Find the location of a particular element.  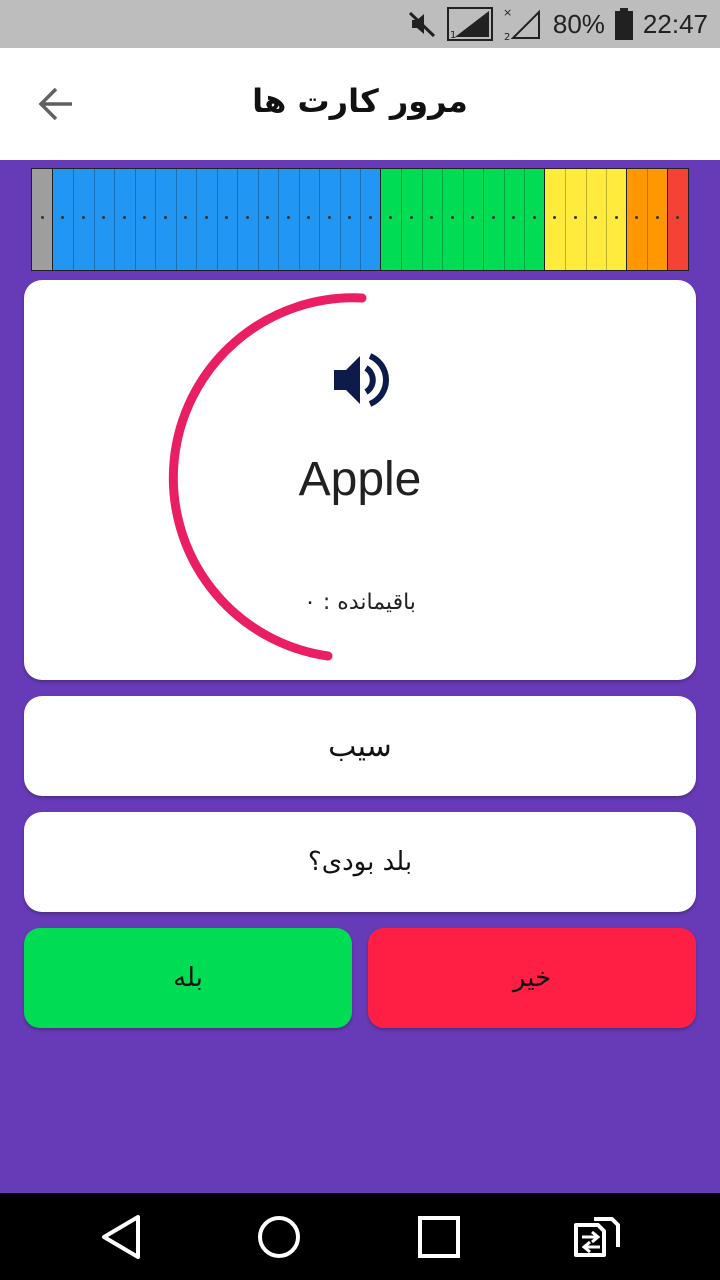

remaining-count: باقیمانده : ۰ is located at coordinates (360, 602).